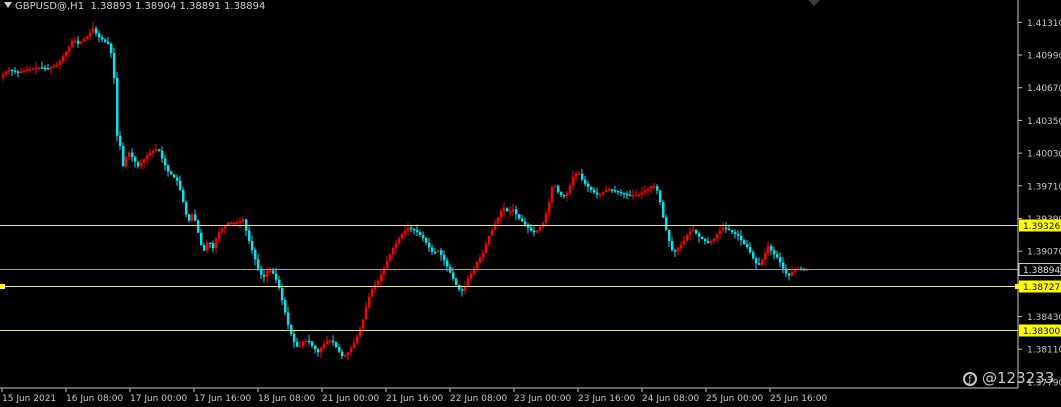 The image size is (1061, 407). What do you see at coordinates (94, 399) in the screenshot?
I see `time-tick-label: 16 Jun 08:00` at bounding box center [94, 399].